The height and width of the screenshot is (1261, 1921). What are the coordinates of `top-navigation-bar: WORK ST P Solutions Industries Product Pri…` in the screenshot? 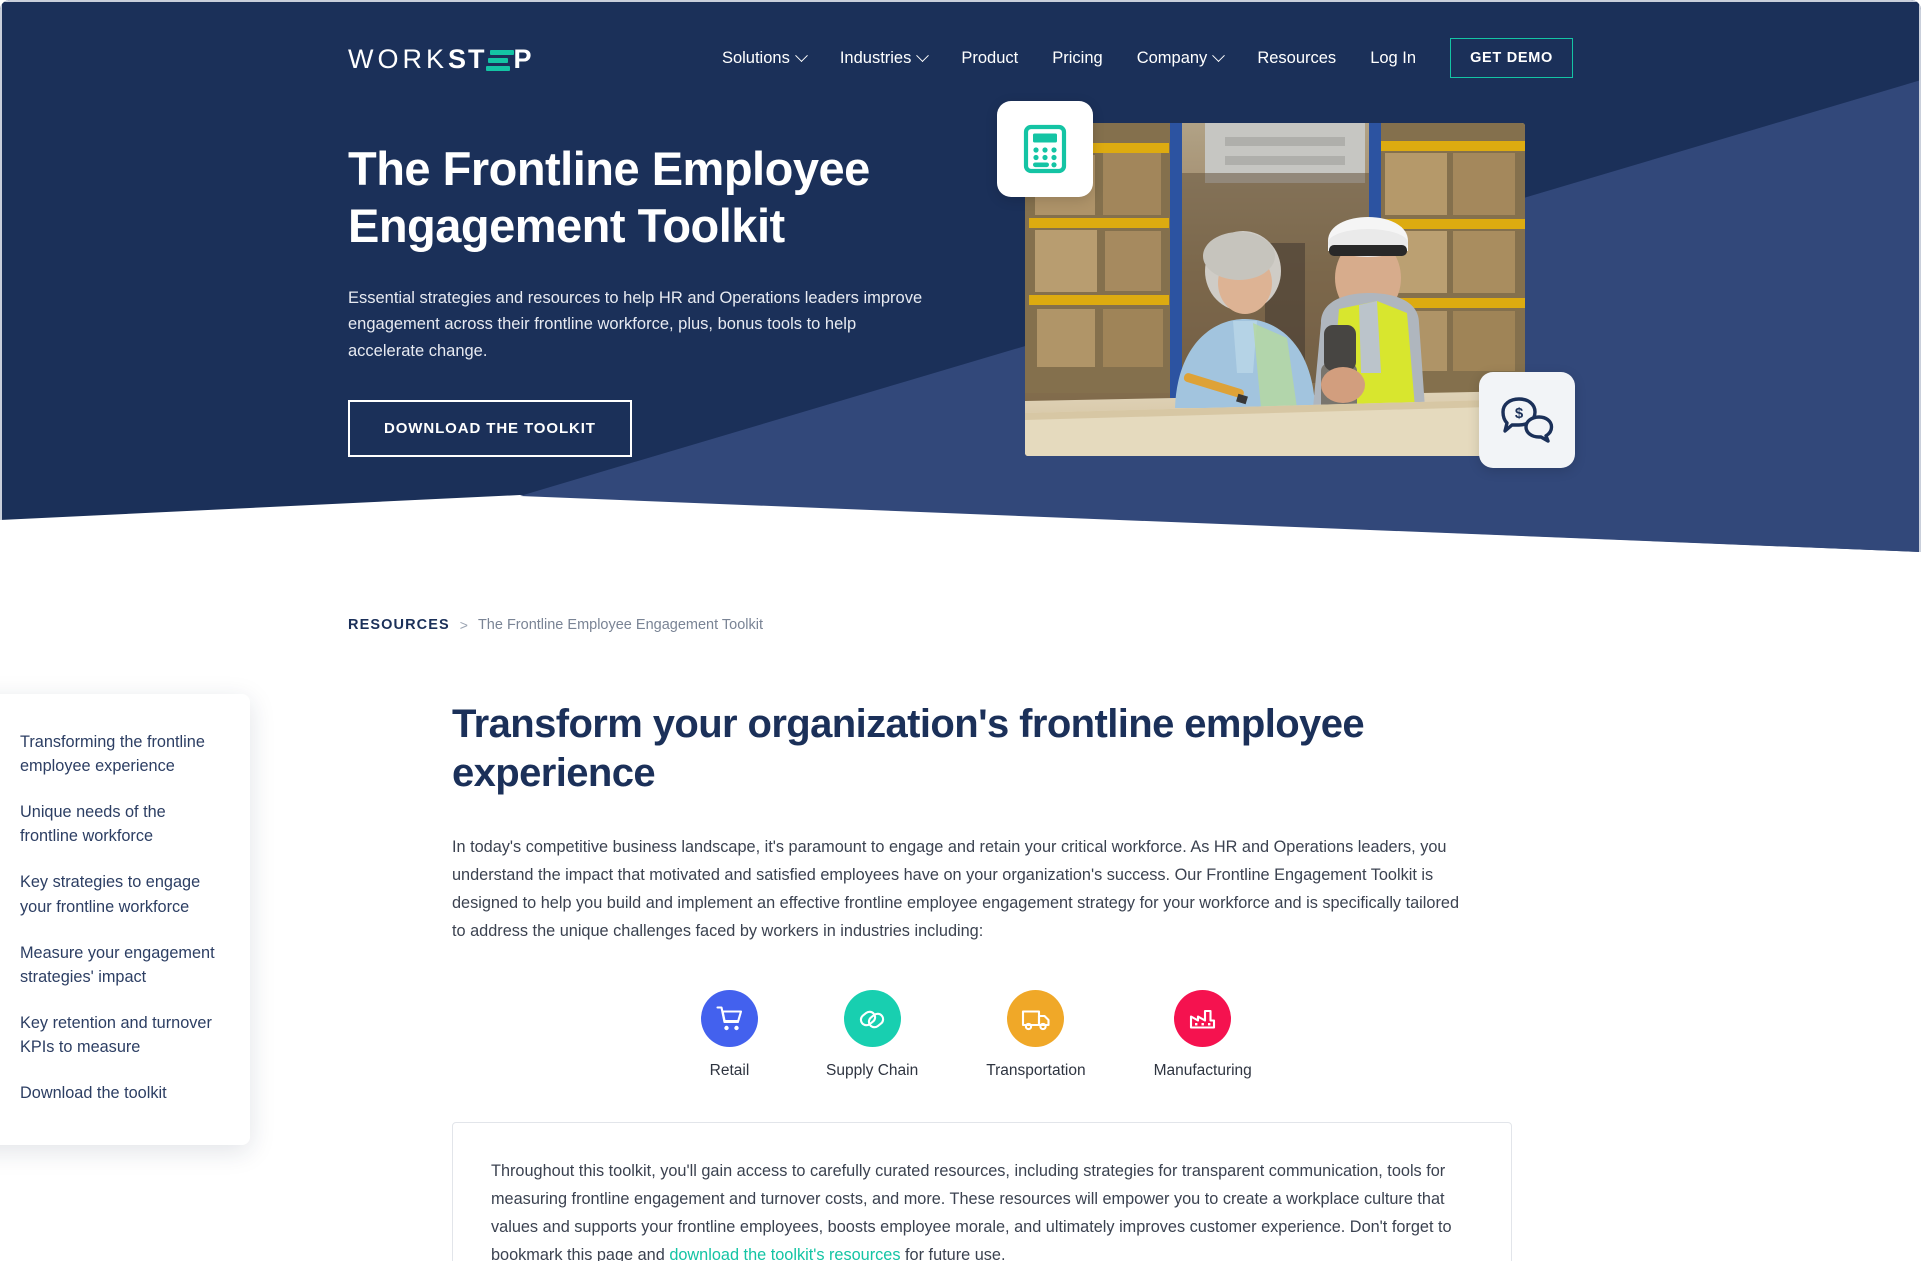 It's located at (960, 57).